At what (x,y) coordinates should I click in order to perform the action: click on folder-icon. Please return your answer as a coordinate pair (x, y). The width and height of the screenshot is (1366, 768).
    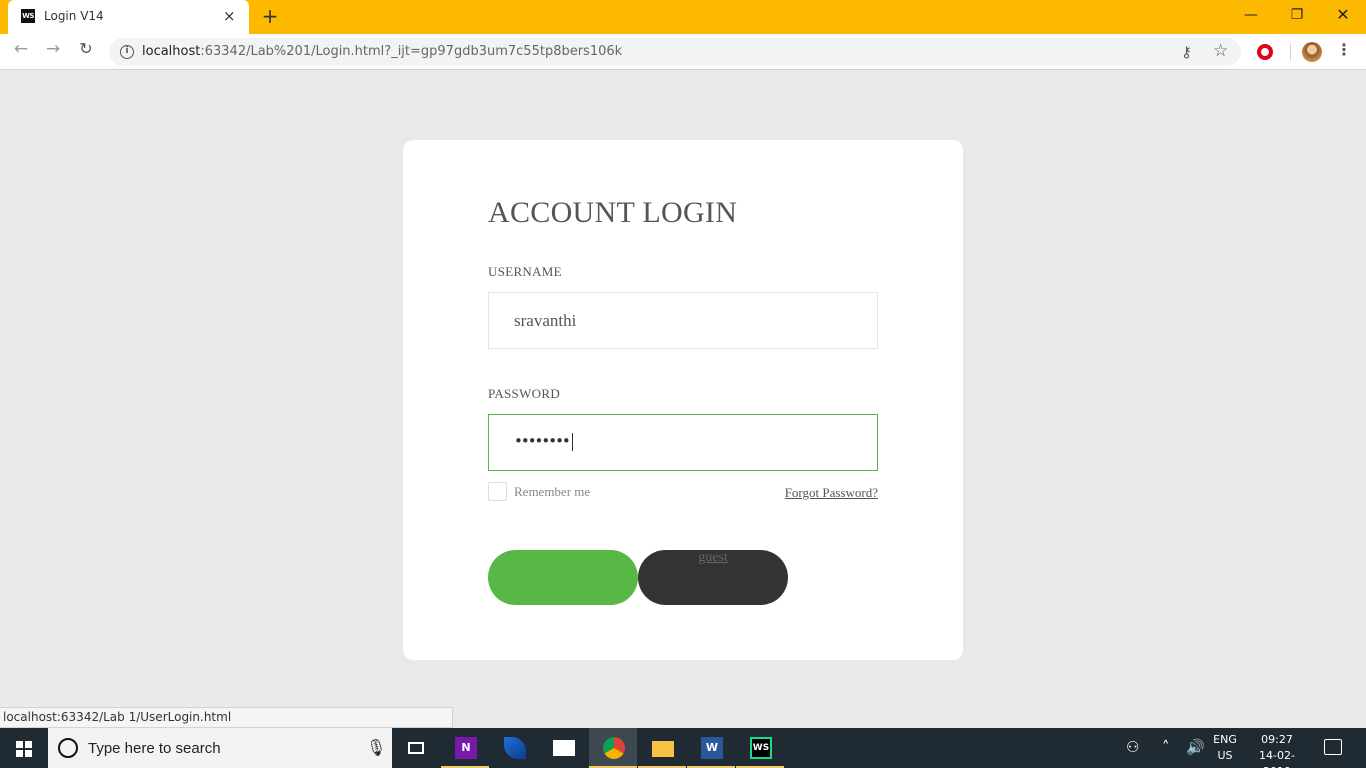
    Looking at the image, I should click on (663, 749).